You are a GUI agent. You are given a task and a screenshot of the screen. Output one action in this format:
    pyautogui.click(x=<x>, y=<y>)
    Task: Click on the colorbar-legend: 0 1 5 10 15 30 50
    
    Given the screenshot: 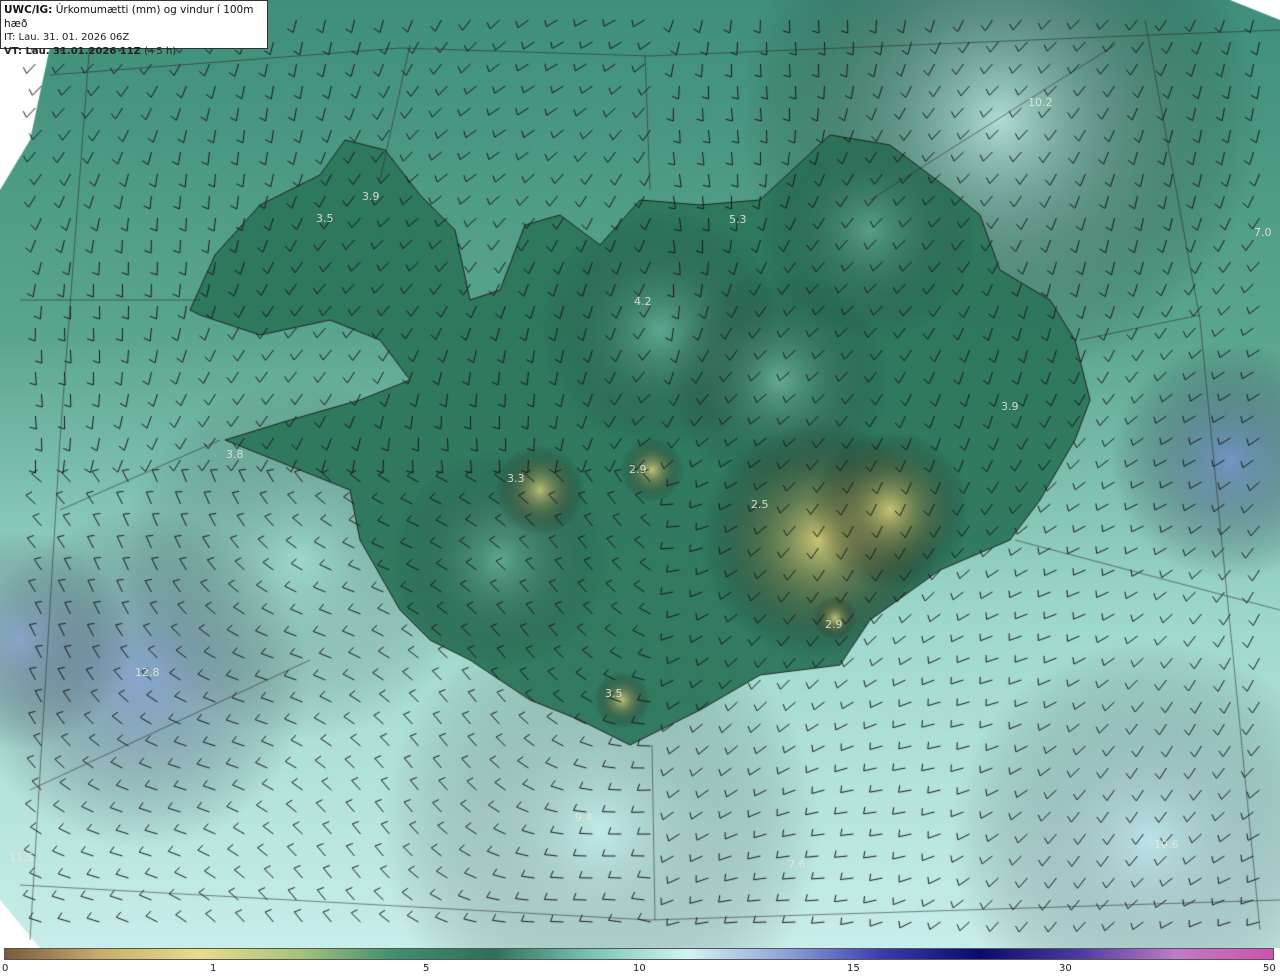 What is the action you would take?
    pyautogui.click(x=640, y=963)
    